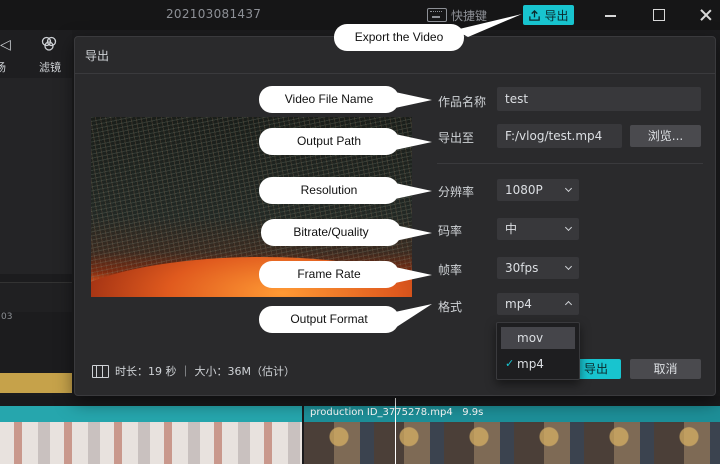  Describe the element at coordinates (510, 363) in the screenshot. I see `check-icon: ✓` at that location.